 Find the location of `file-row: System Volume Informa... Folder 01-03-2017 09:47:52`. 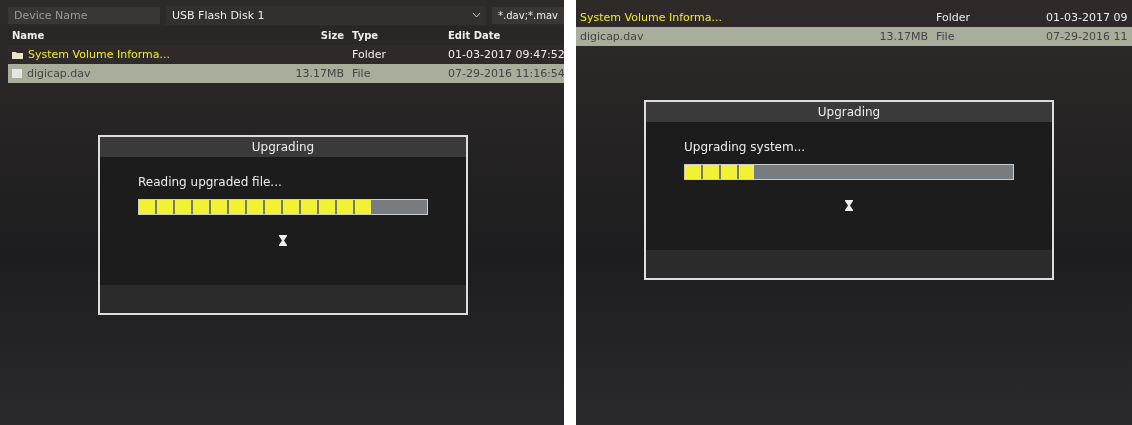

file-row: System Volume Informa... Folder 01-03-2017 09:47:52 is located at coordinates (286, 54).